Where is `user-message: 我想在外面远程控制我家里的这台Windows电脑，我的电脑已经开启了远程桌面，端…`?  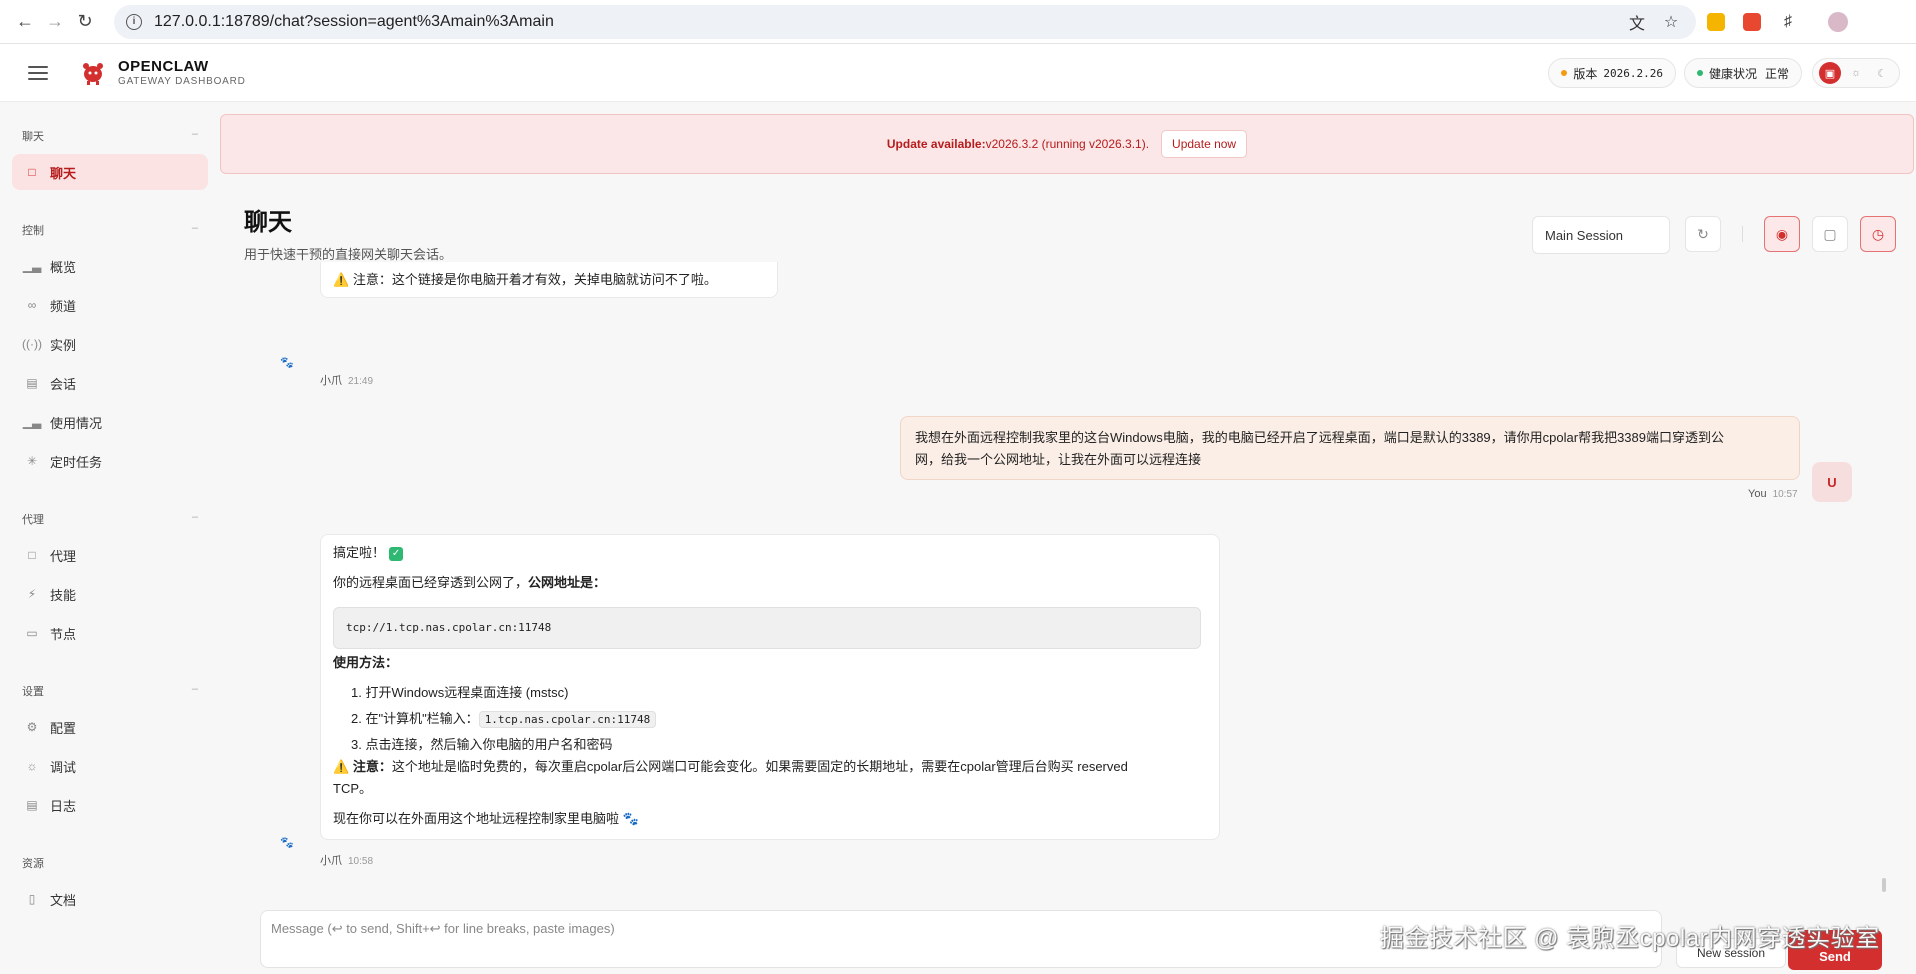 user-message: 我想在外面远程控制我家里的这台Windows电脑，我的电脑已经开启了远程桌面，端… is located at coordinates (1350, 448).